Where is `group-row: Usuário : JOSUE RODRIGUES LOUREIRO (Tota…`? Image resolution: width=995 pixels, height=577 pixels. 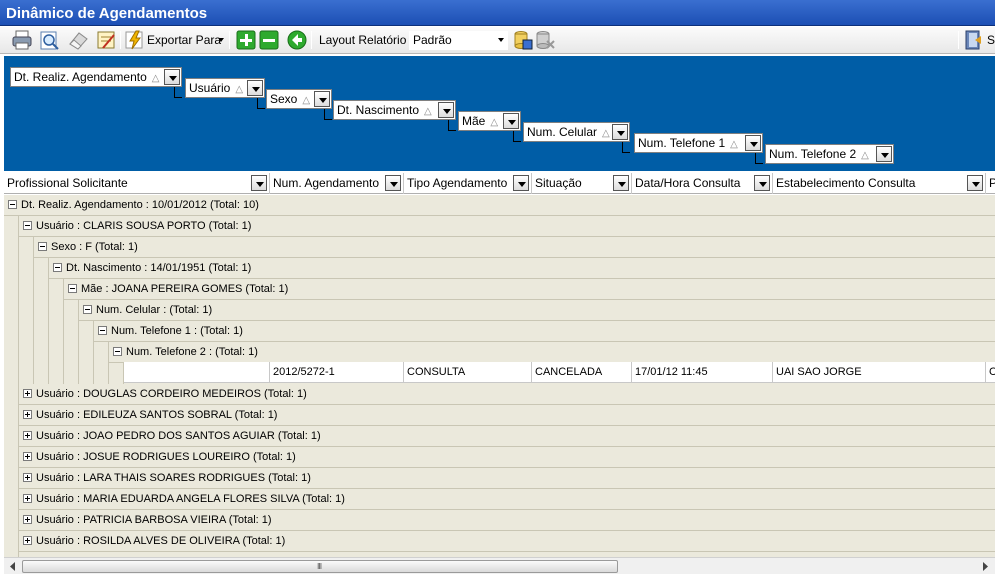 group-row: Usuário : JOSUE RODRIGUES LOUREIRO (Tota… is located at coordinates (507, 457).